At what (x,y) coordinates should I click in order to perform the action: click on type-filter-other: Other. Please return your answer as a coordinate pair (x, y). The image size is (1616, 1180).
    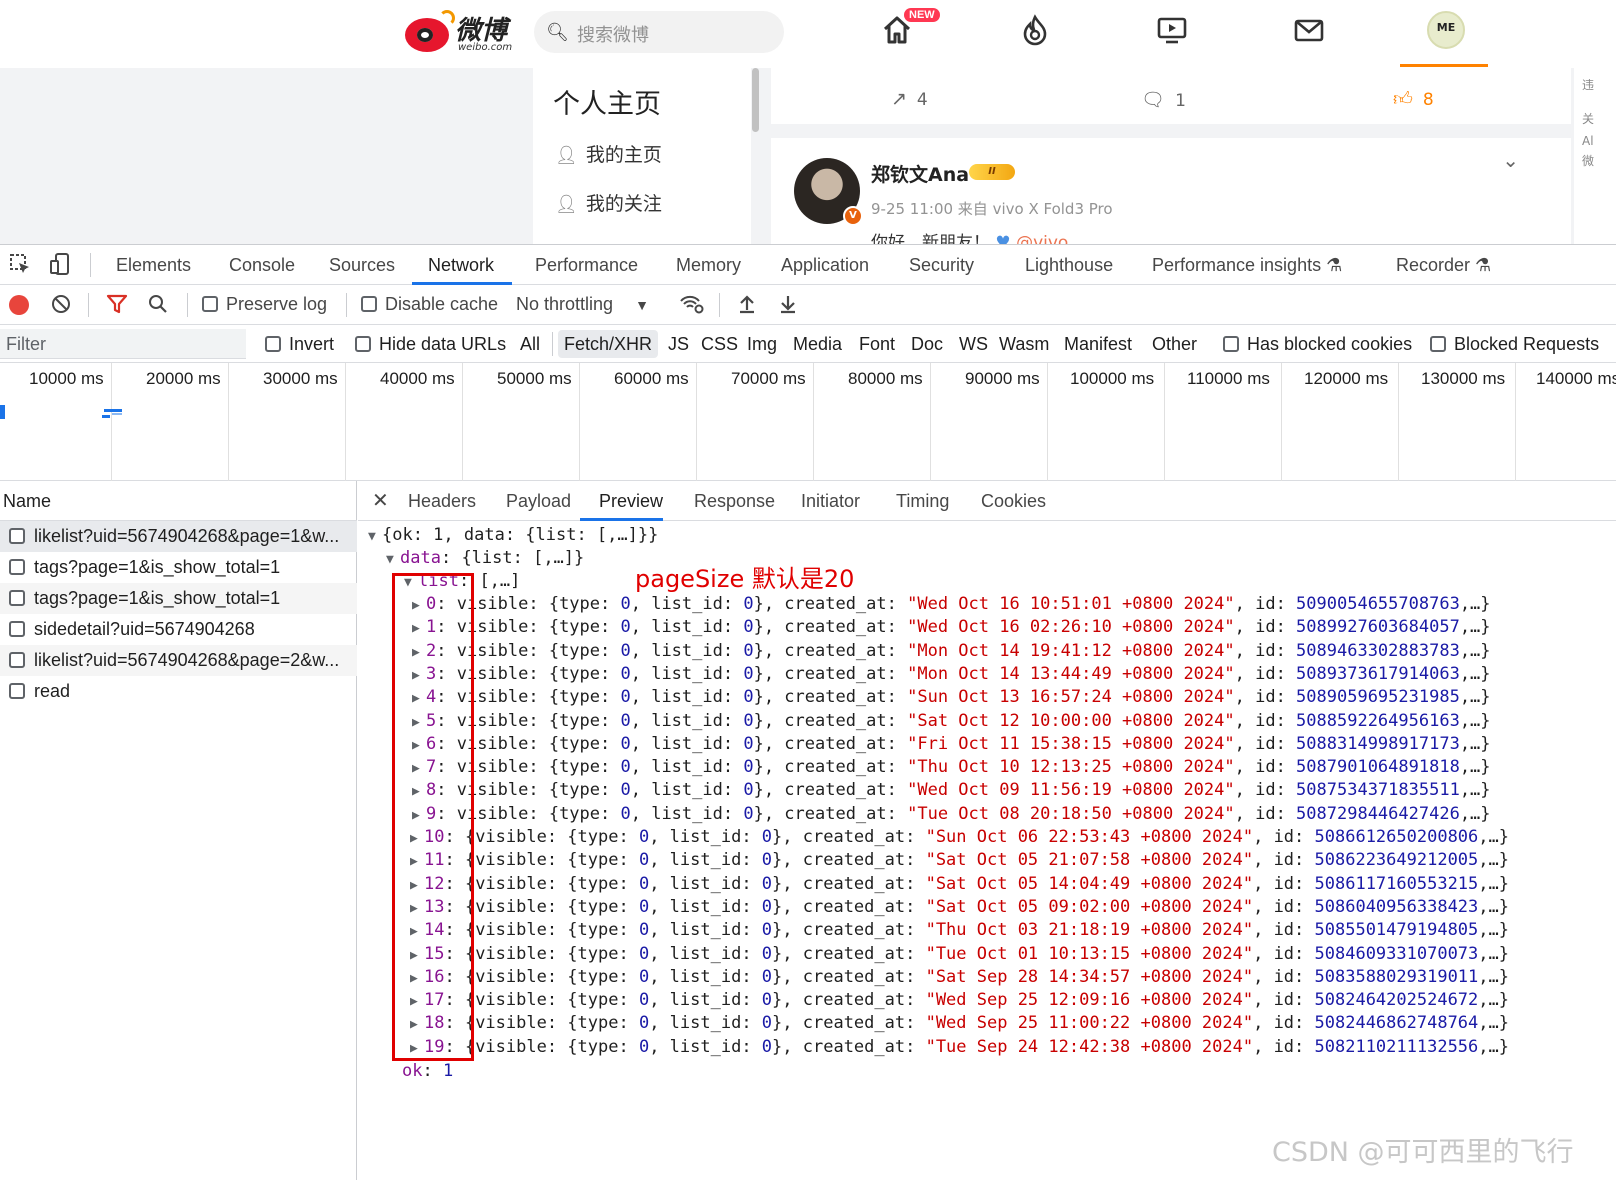
    Looking at the image, I should click on (1174, 344).